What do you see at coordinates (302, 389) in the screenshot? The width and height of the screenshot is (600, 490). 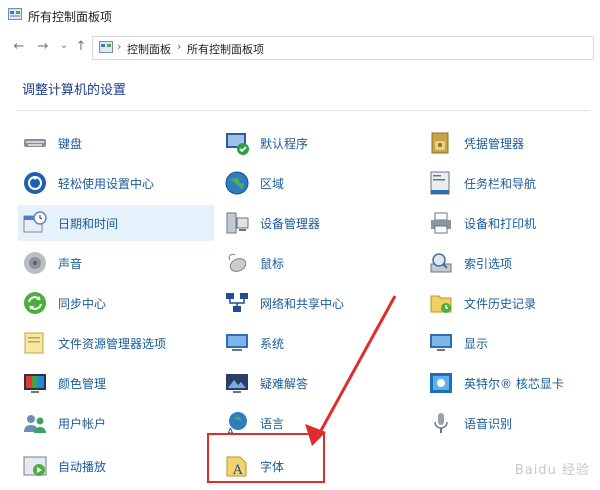 I see `annotation-arrow` at bounding box center [302, 389].